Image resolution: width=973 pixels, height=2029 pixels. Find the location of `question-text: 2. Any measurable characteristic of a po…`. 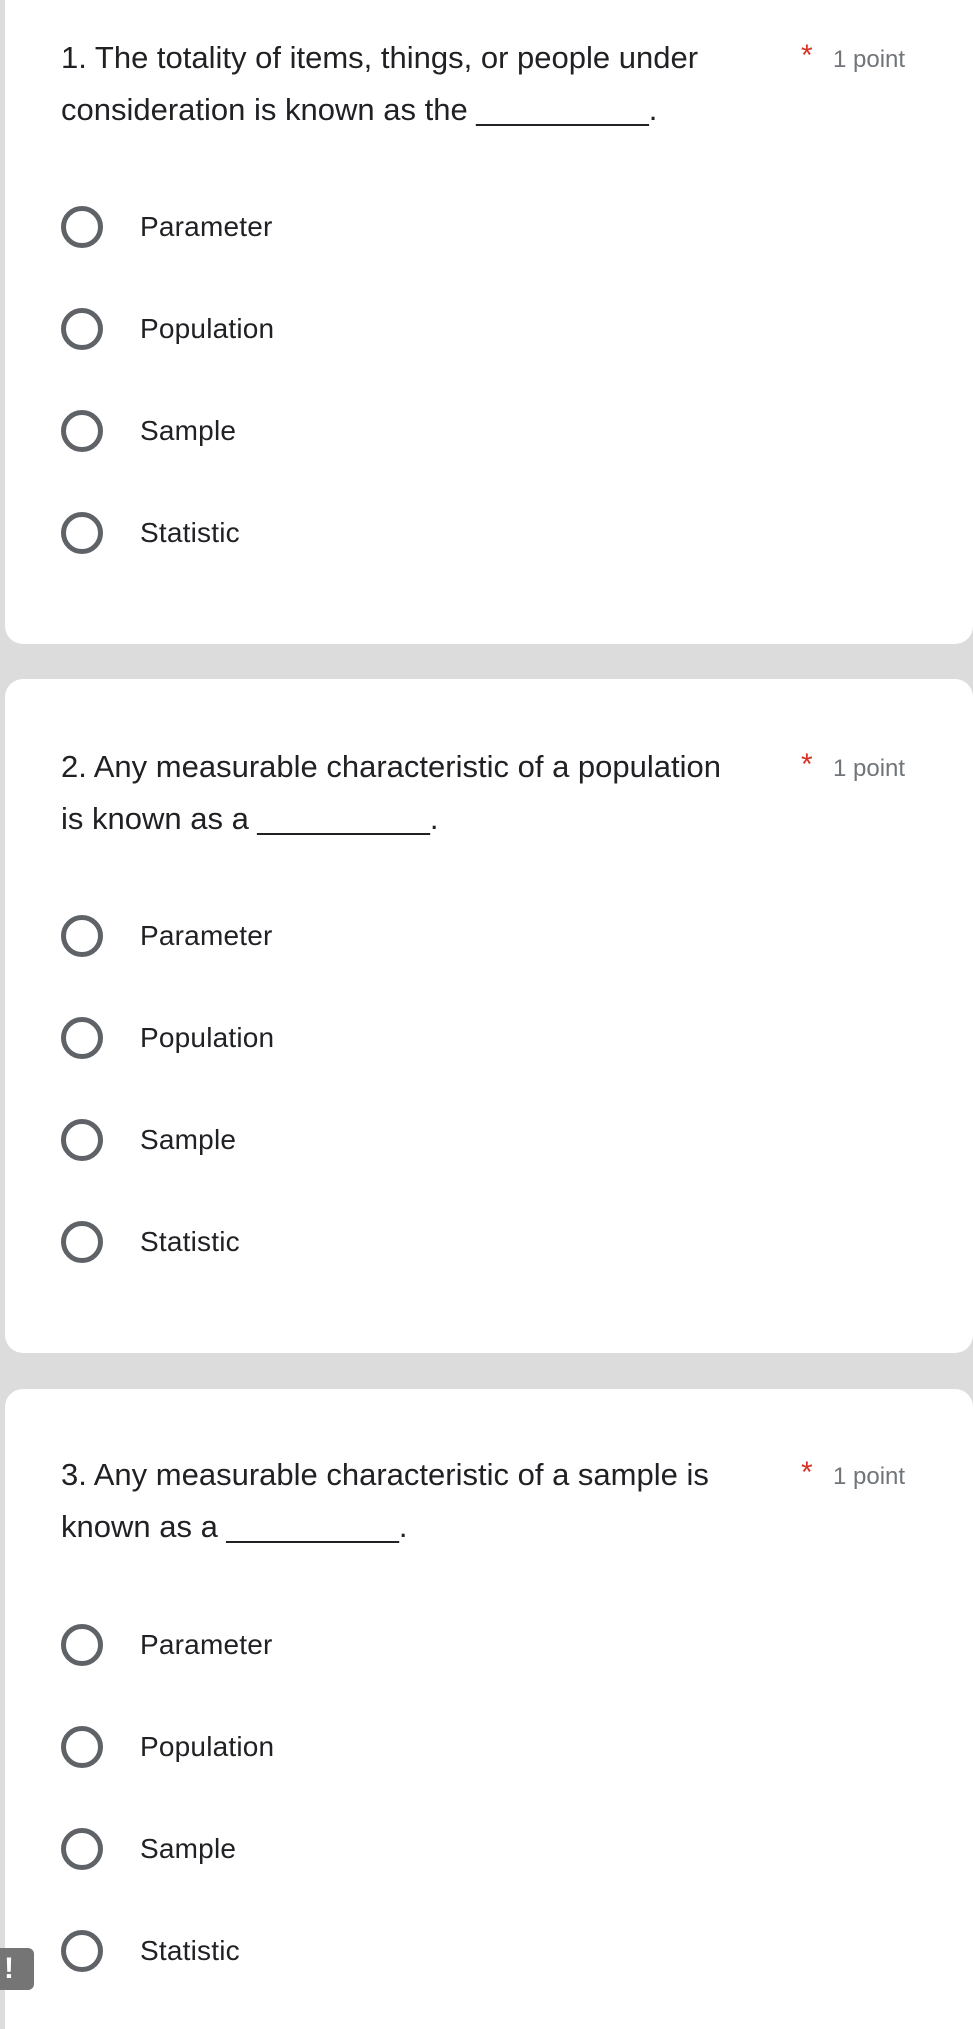

question-text: 2. Any measurable characteristic of a po… is located at coordinates (391, 792).